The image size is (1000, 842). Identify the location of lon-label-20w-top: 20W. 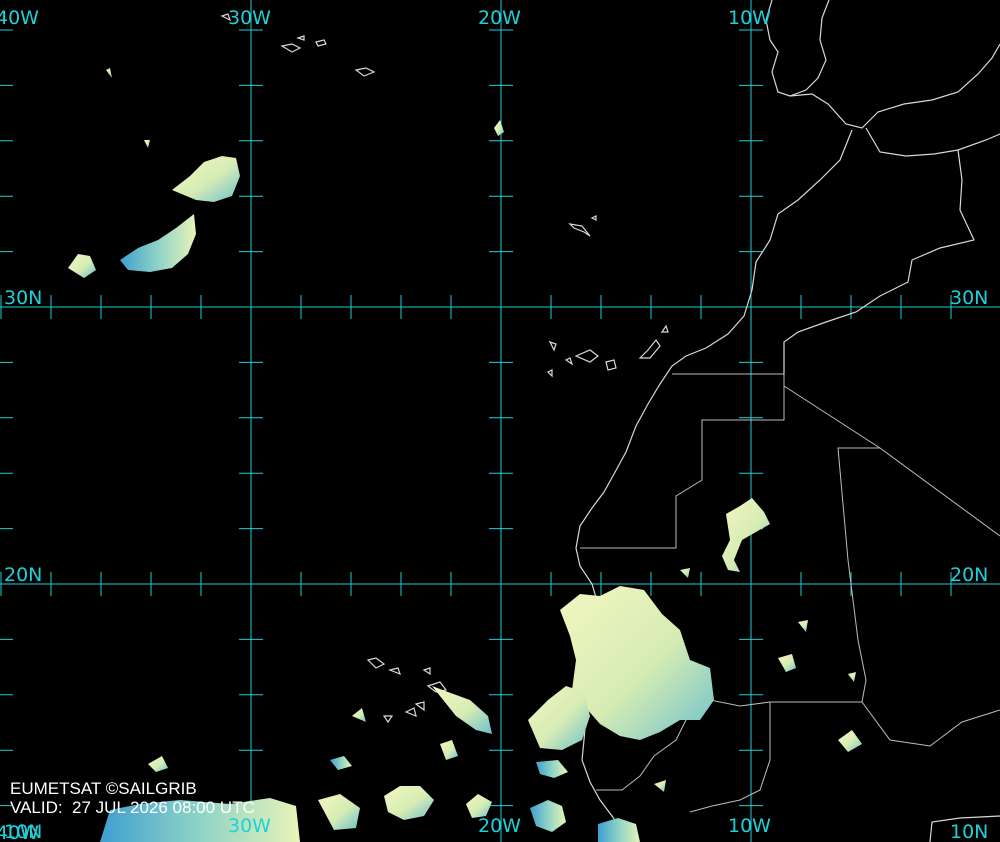
(499, 18).